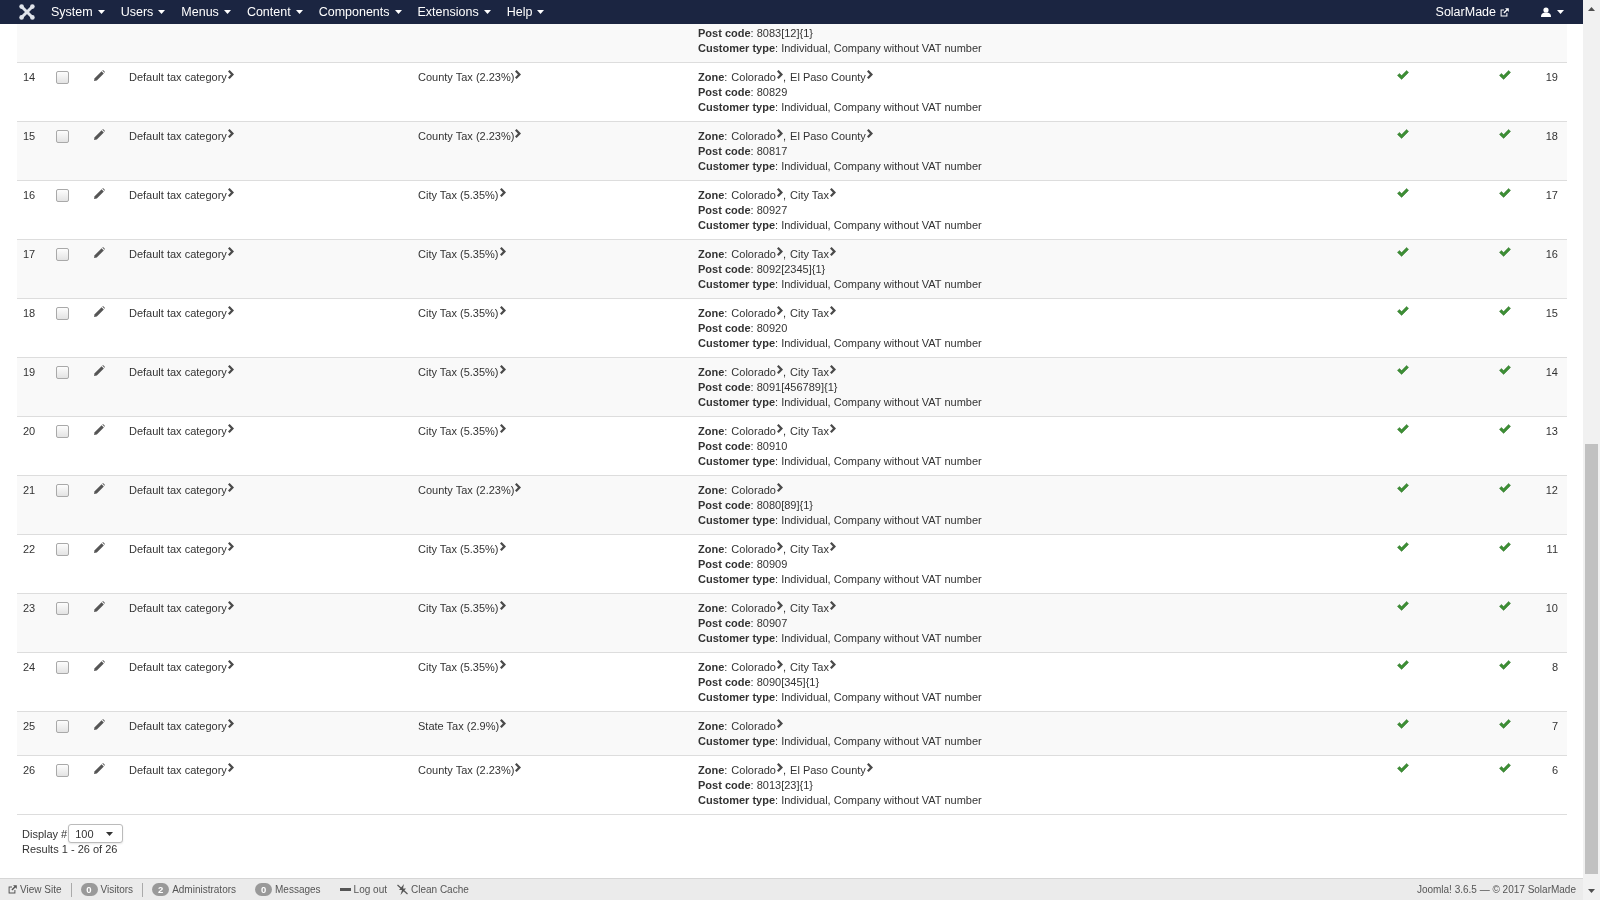 The height and width of the screenshot is (900, 1600). Describe the element at coordinates (274, 12) in the screenshot. I see `menu-item: Content` at that location.